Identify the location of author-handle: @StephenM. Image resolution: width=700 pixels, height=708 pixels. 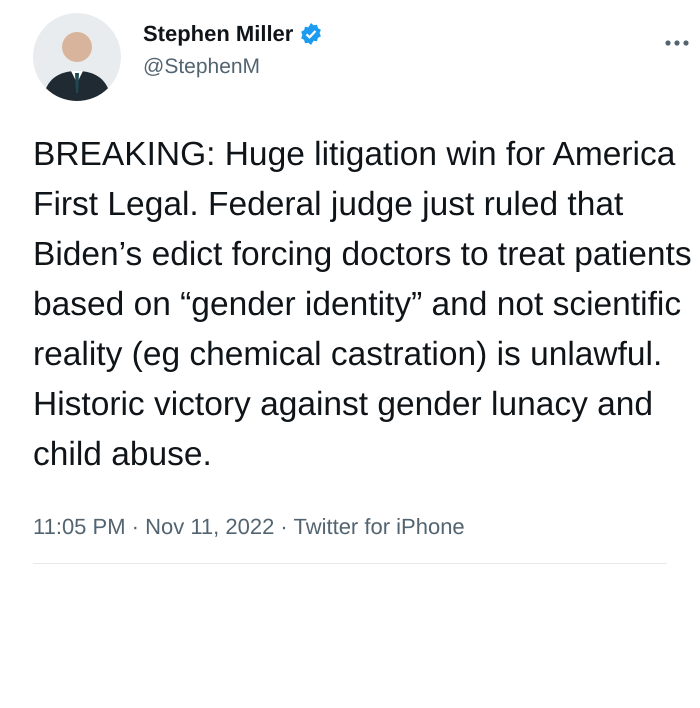
(392, 67).